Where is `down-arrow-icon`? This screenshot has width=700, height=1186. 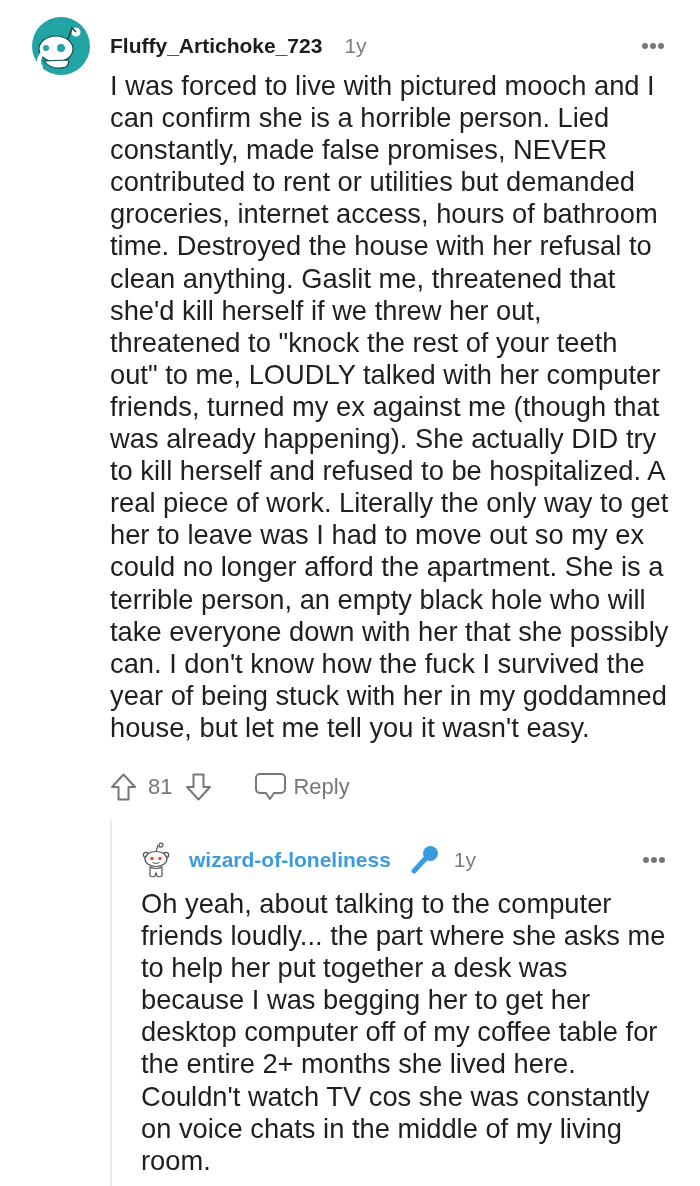 down-arrow-icon is located at coordinates (199, 786).